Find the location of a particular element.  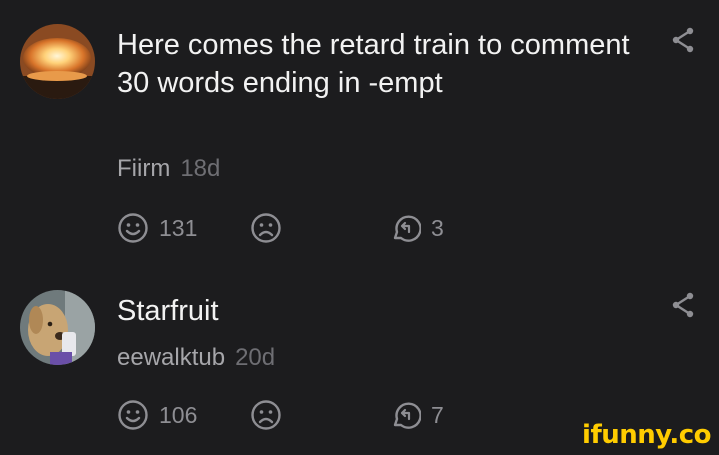

smile-button: 106 is located at coordinates (157, 415).